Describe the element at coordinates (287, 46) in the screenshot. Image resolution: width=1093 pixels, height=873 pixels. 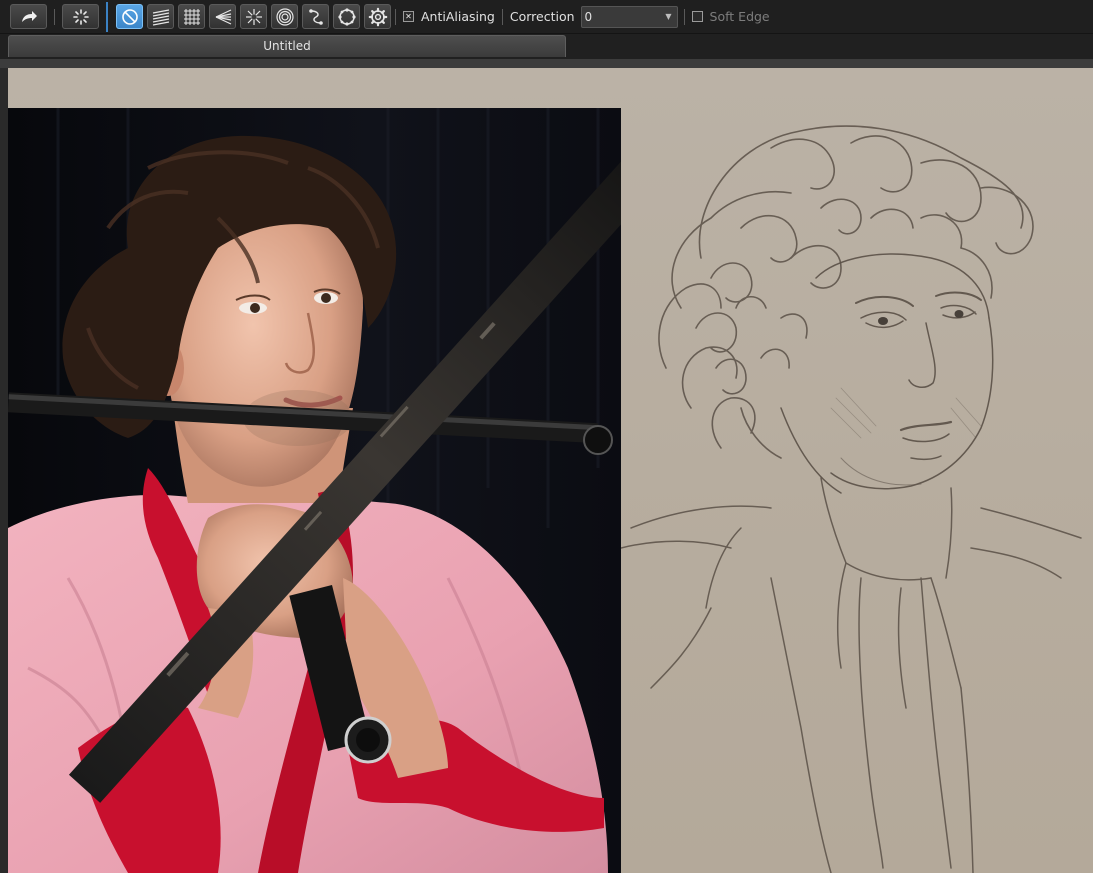
I see `tab-untitled: Untitled` at that location.